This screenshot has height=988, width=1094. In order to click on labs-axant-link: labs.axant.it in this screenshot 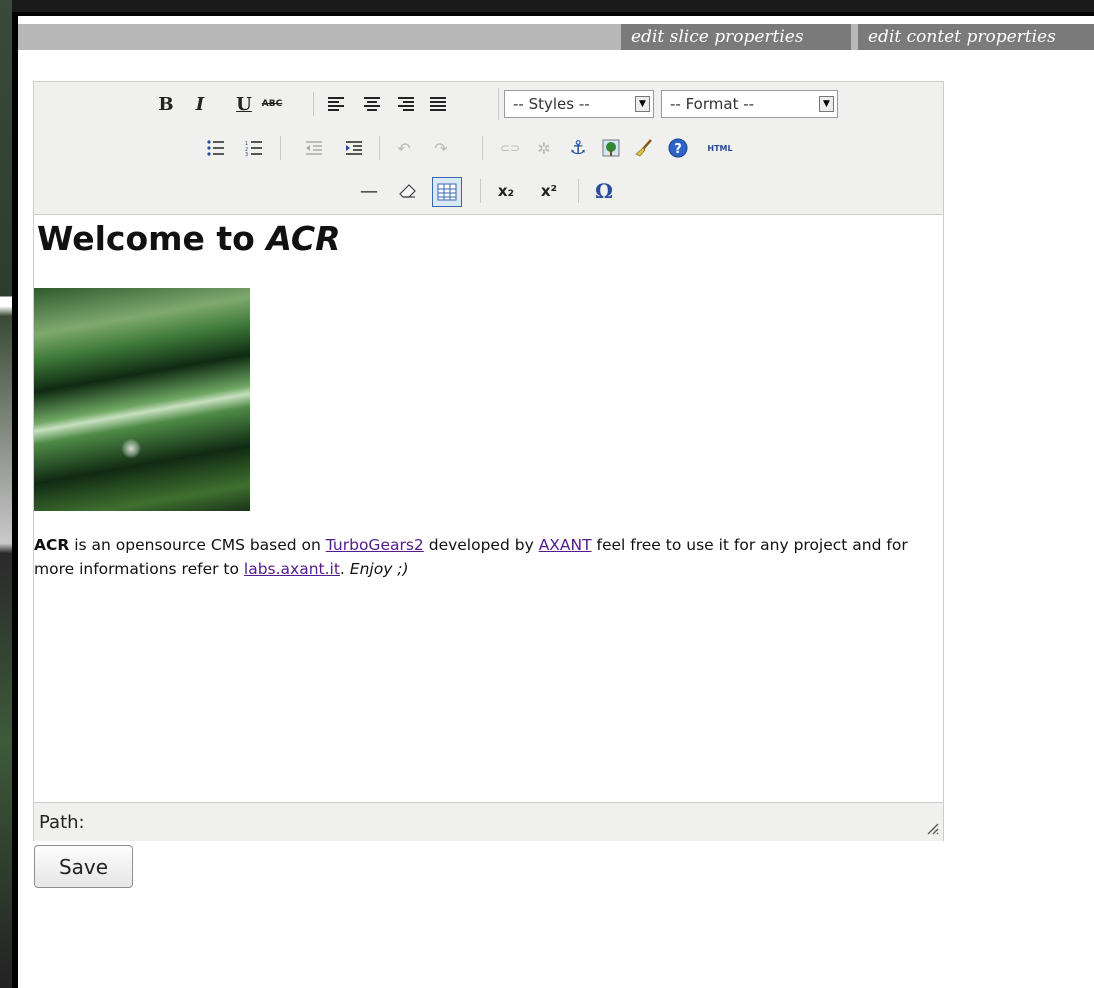, I will do `click(292, 569)`.